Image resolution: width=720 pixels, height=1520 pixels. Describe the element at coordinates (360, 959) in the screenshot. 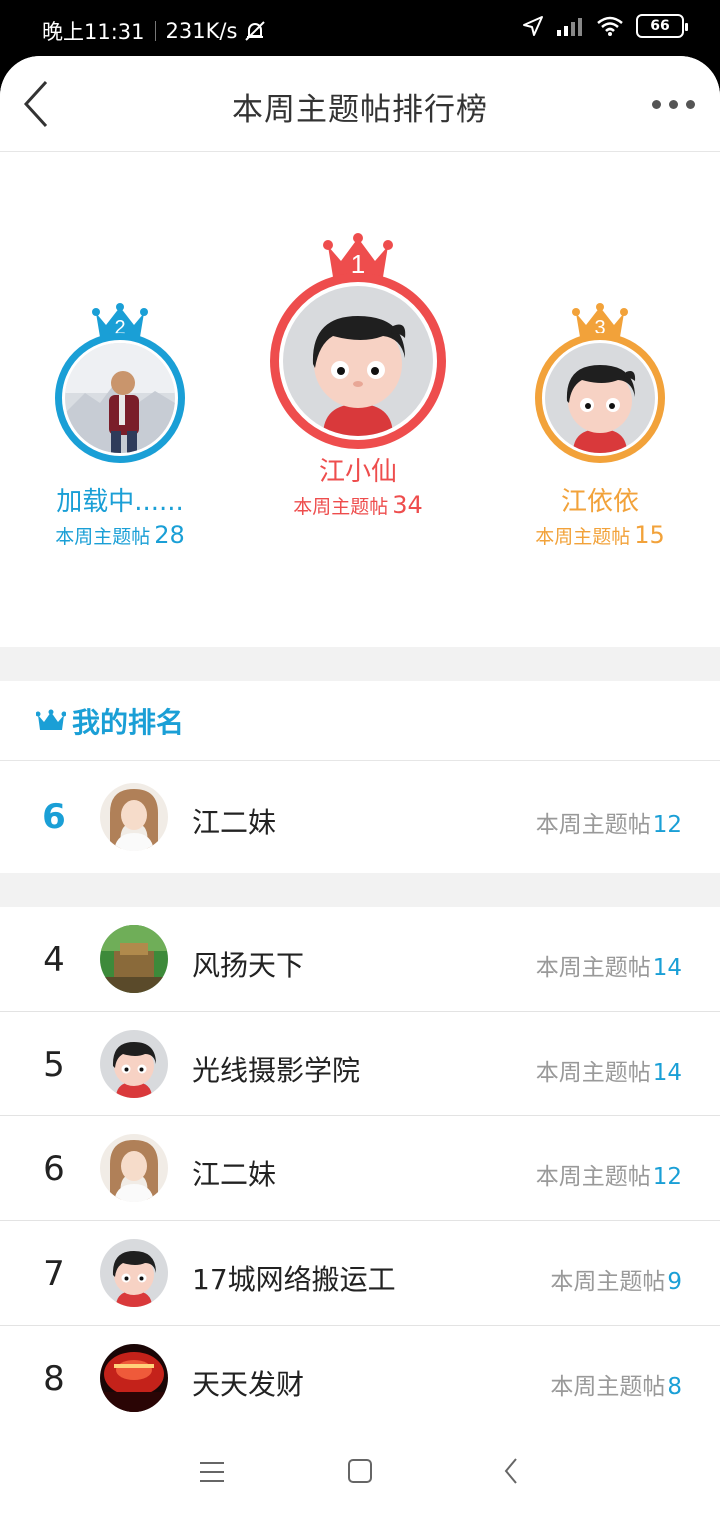

I see `list-item: 4 风扬天下 本周主题帖14` at that location.